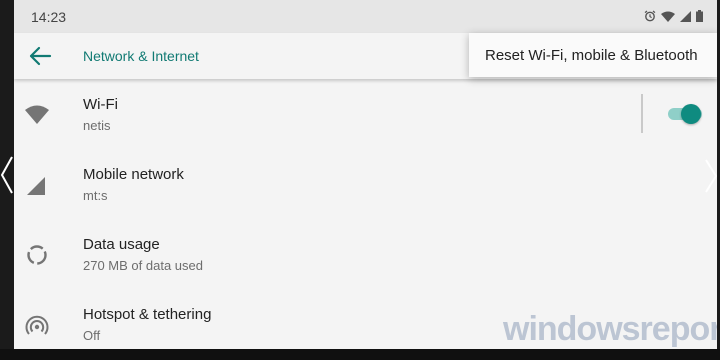 The width and height of the screenshot is (720, 360). Describe the element at coordinates (133, 174) in the screenshot. I see `list-item-title: Mobile network` at that location.